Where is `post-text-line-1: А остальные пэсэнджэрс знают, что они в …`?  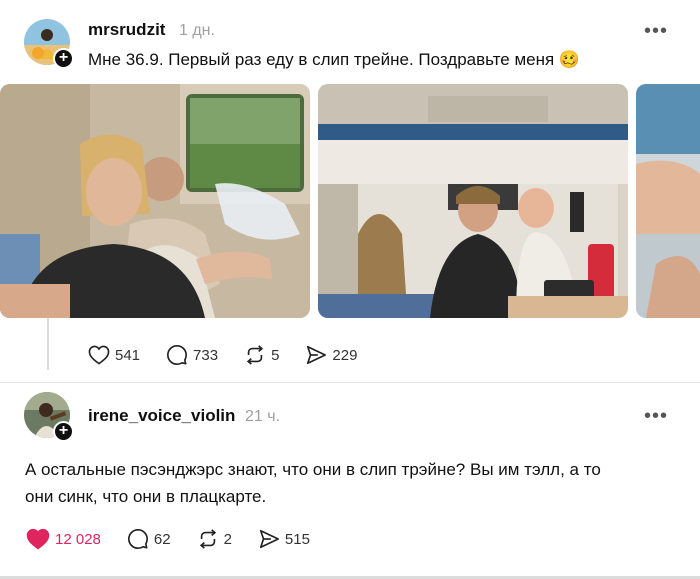
post-text-line-1: А остальные пэсэнджэрс знают, что они в … is located at coordinates (313, 469).